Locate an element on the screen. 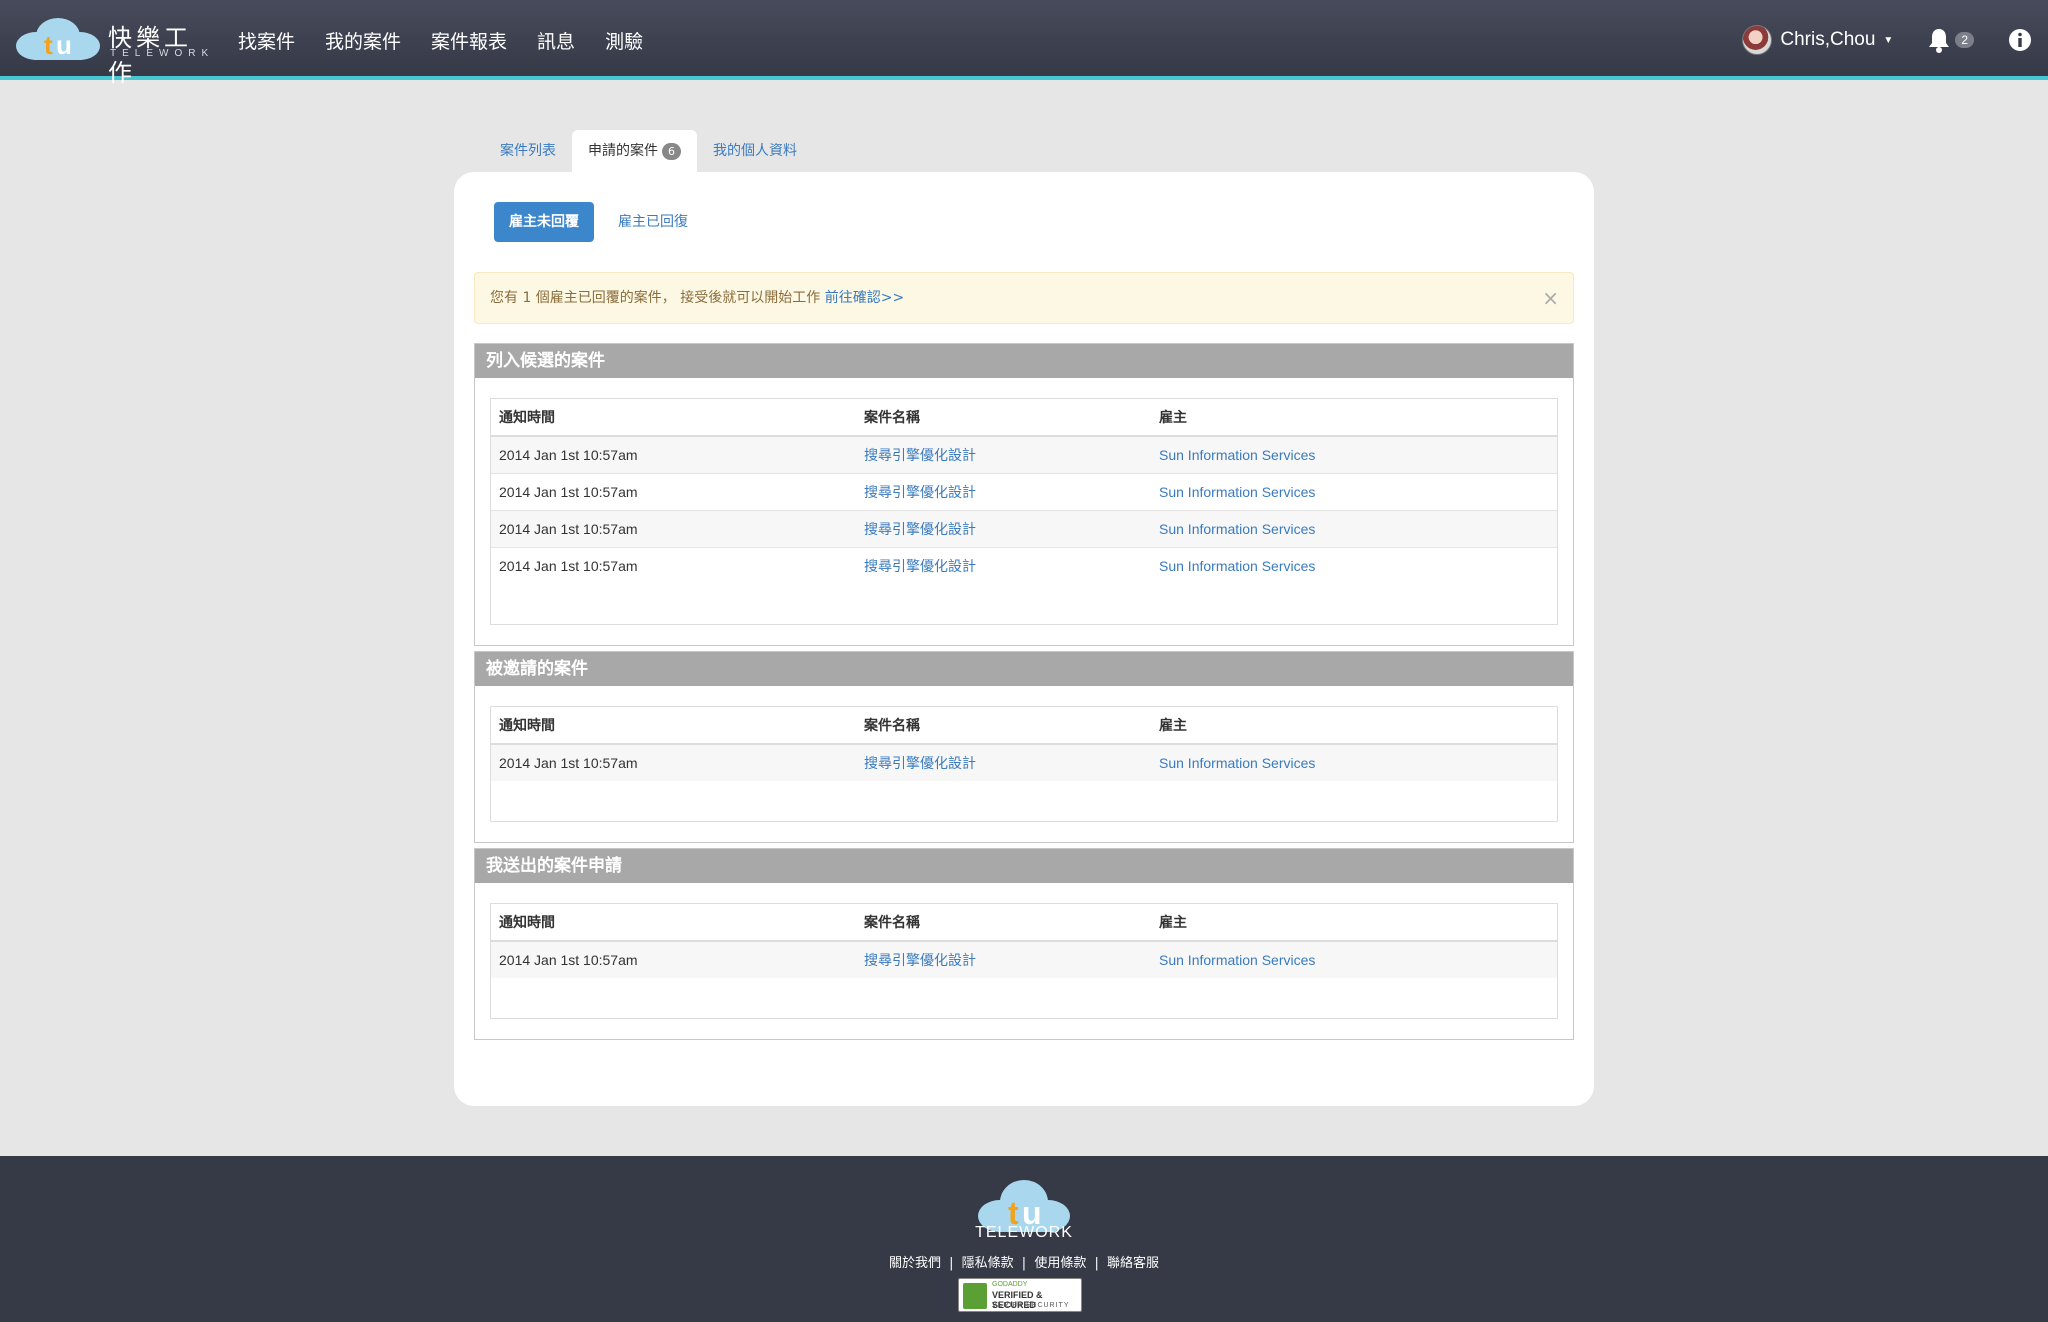 Image resolution: width=2048 pixels, height=1322 pixels. section-title: 被邀請的案件 is located at coordinates (1024, 669).